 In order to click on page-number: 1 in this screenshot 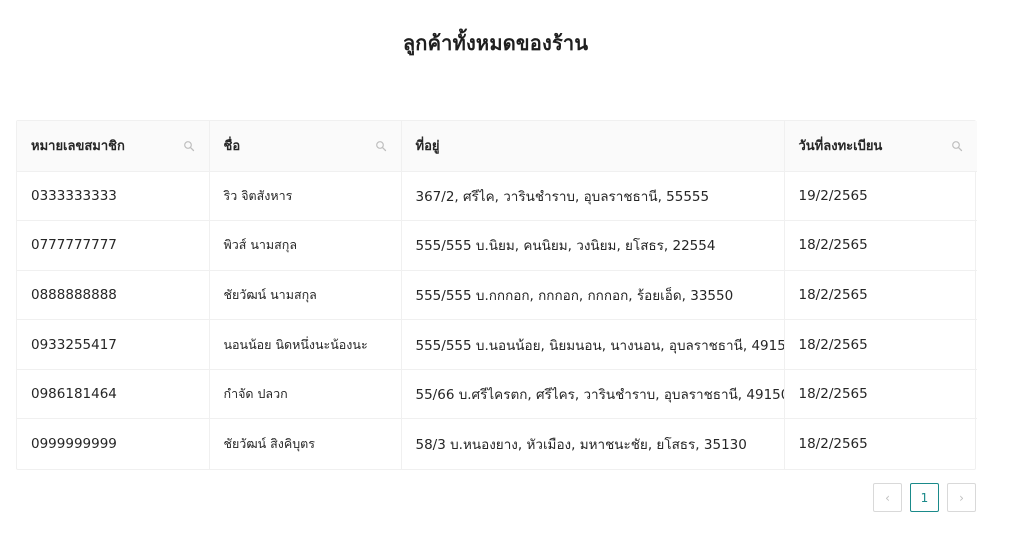, I will do `click(924, 497)`.